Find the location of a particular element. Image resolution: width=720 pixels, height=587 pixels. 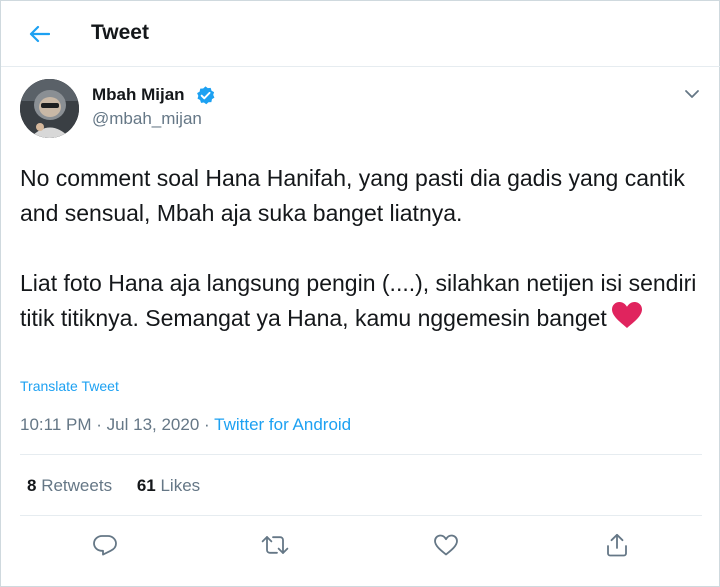

reply-icon is located at coordinates (105, 545).